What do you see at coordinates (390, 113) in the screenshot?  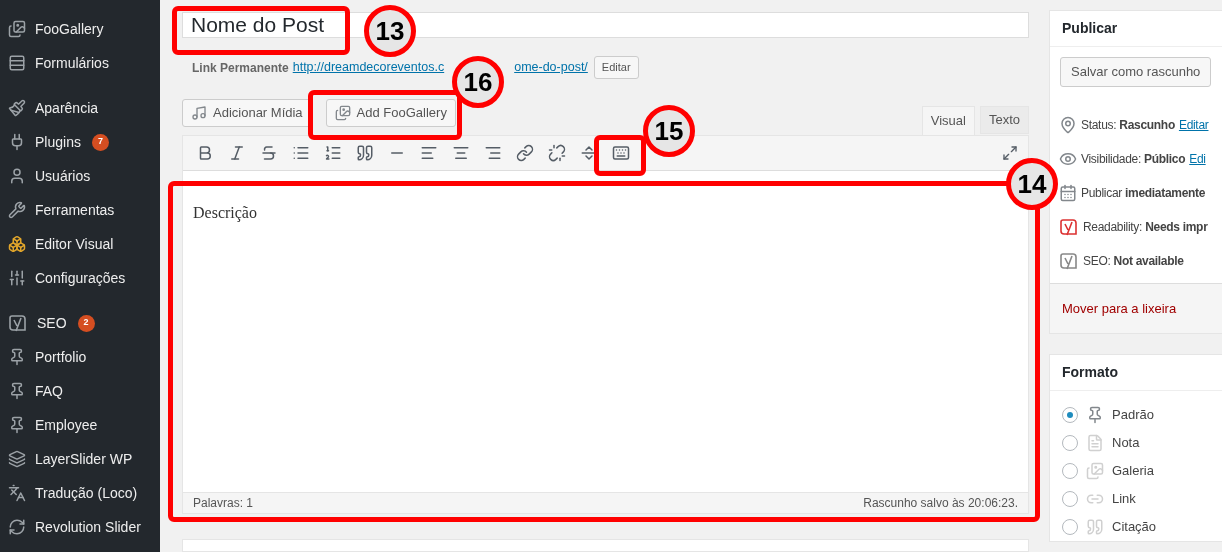 I see `add-gallery-button: Add FooGallery` at bounding box center [390, 113].